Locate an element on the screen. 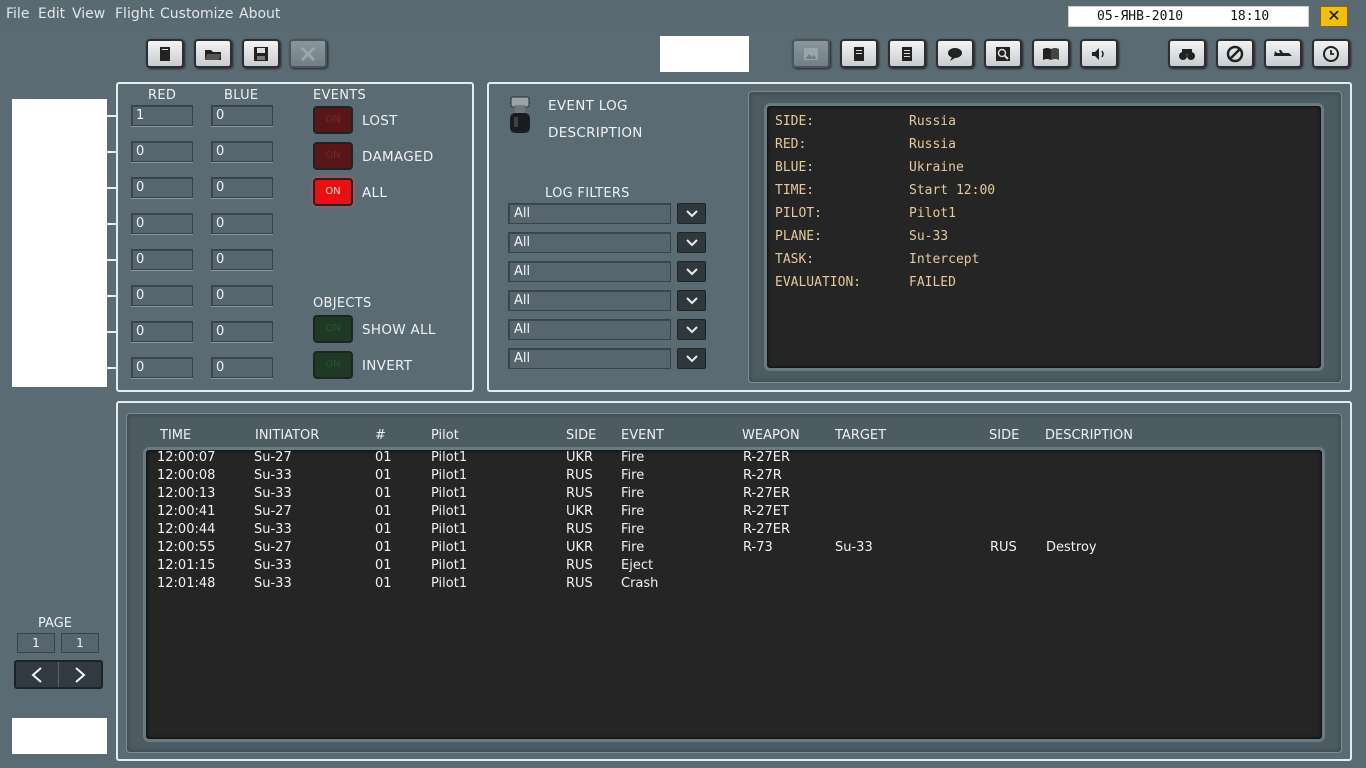 Image resolution: width=1366 pixels, height=768 pixels. menu-view: View is located at coordinates (88, 14).